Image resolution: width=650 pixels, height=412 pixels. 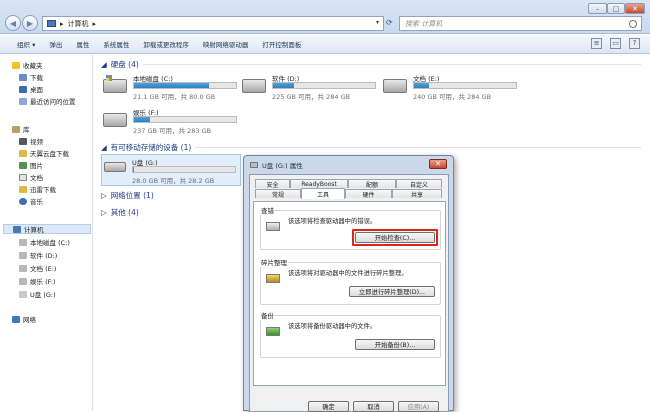 I want to click on search-input: 搜索 计算机, so click(x=520, y=23).